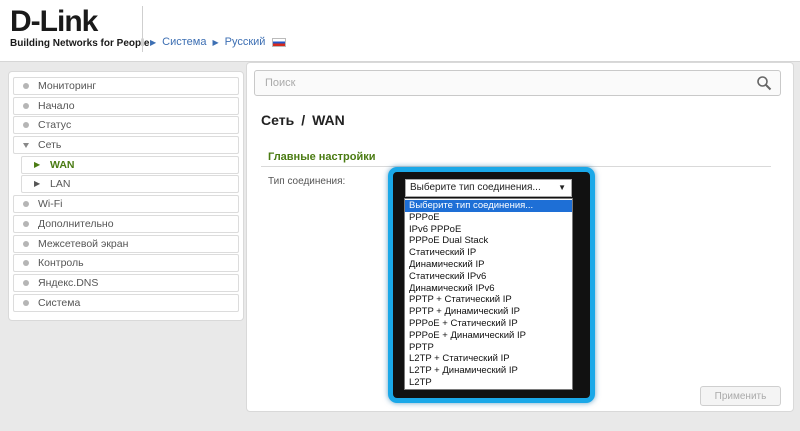 This screenshot has width=800, height=431. Describe the element at coordinates (54, 21) in the screenshot. I see `logo-text: D-Link` at that location.